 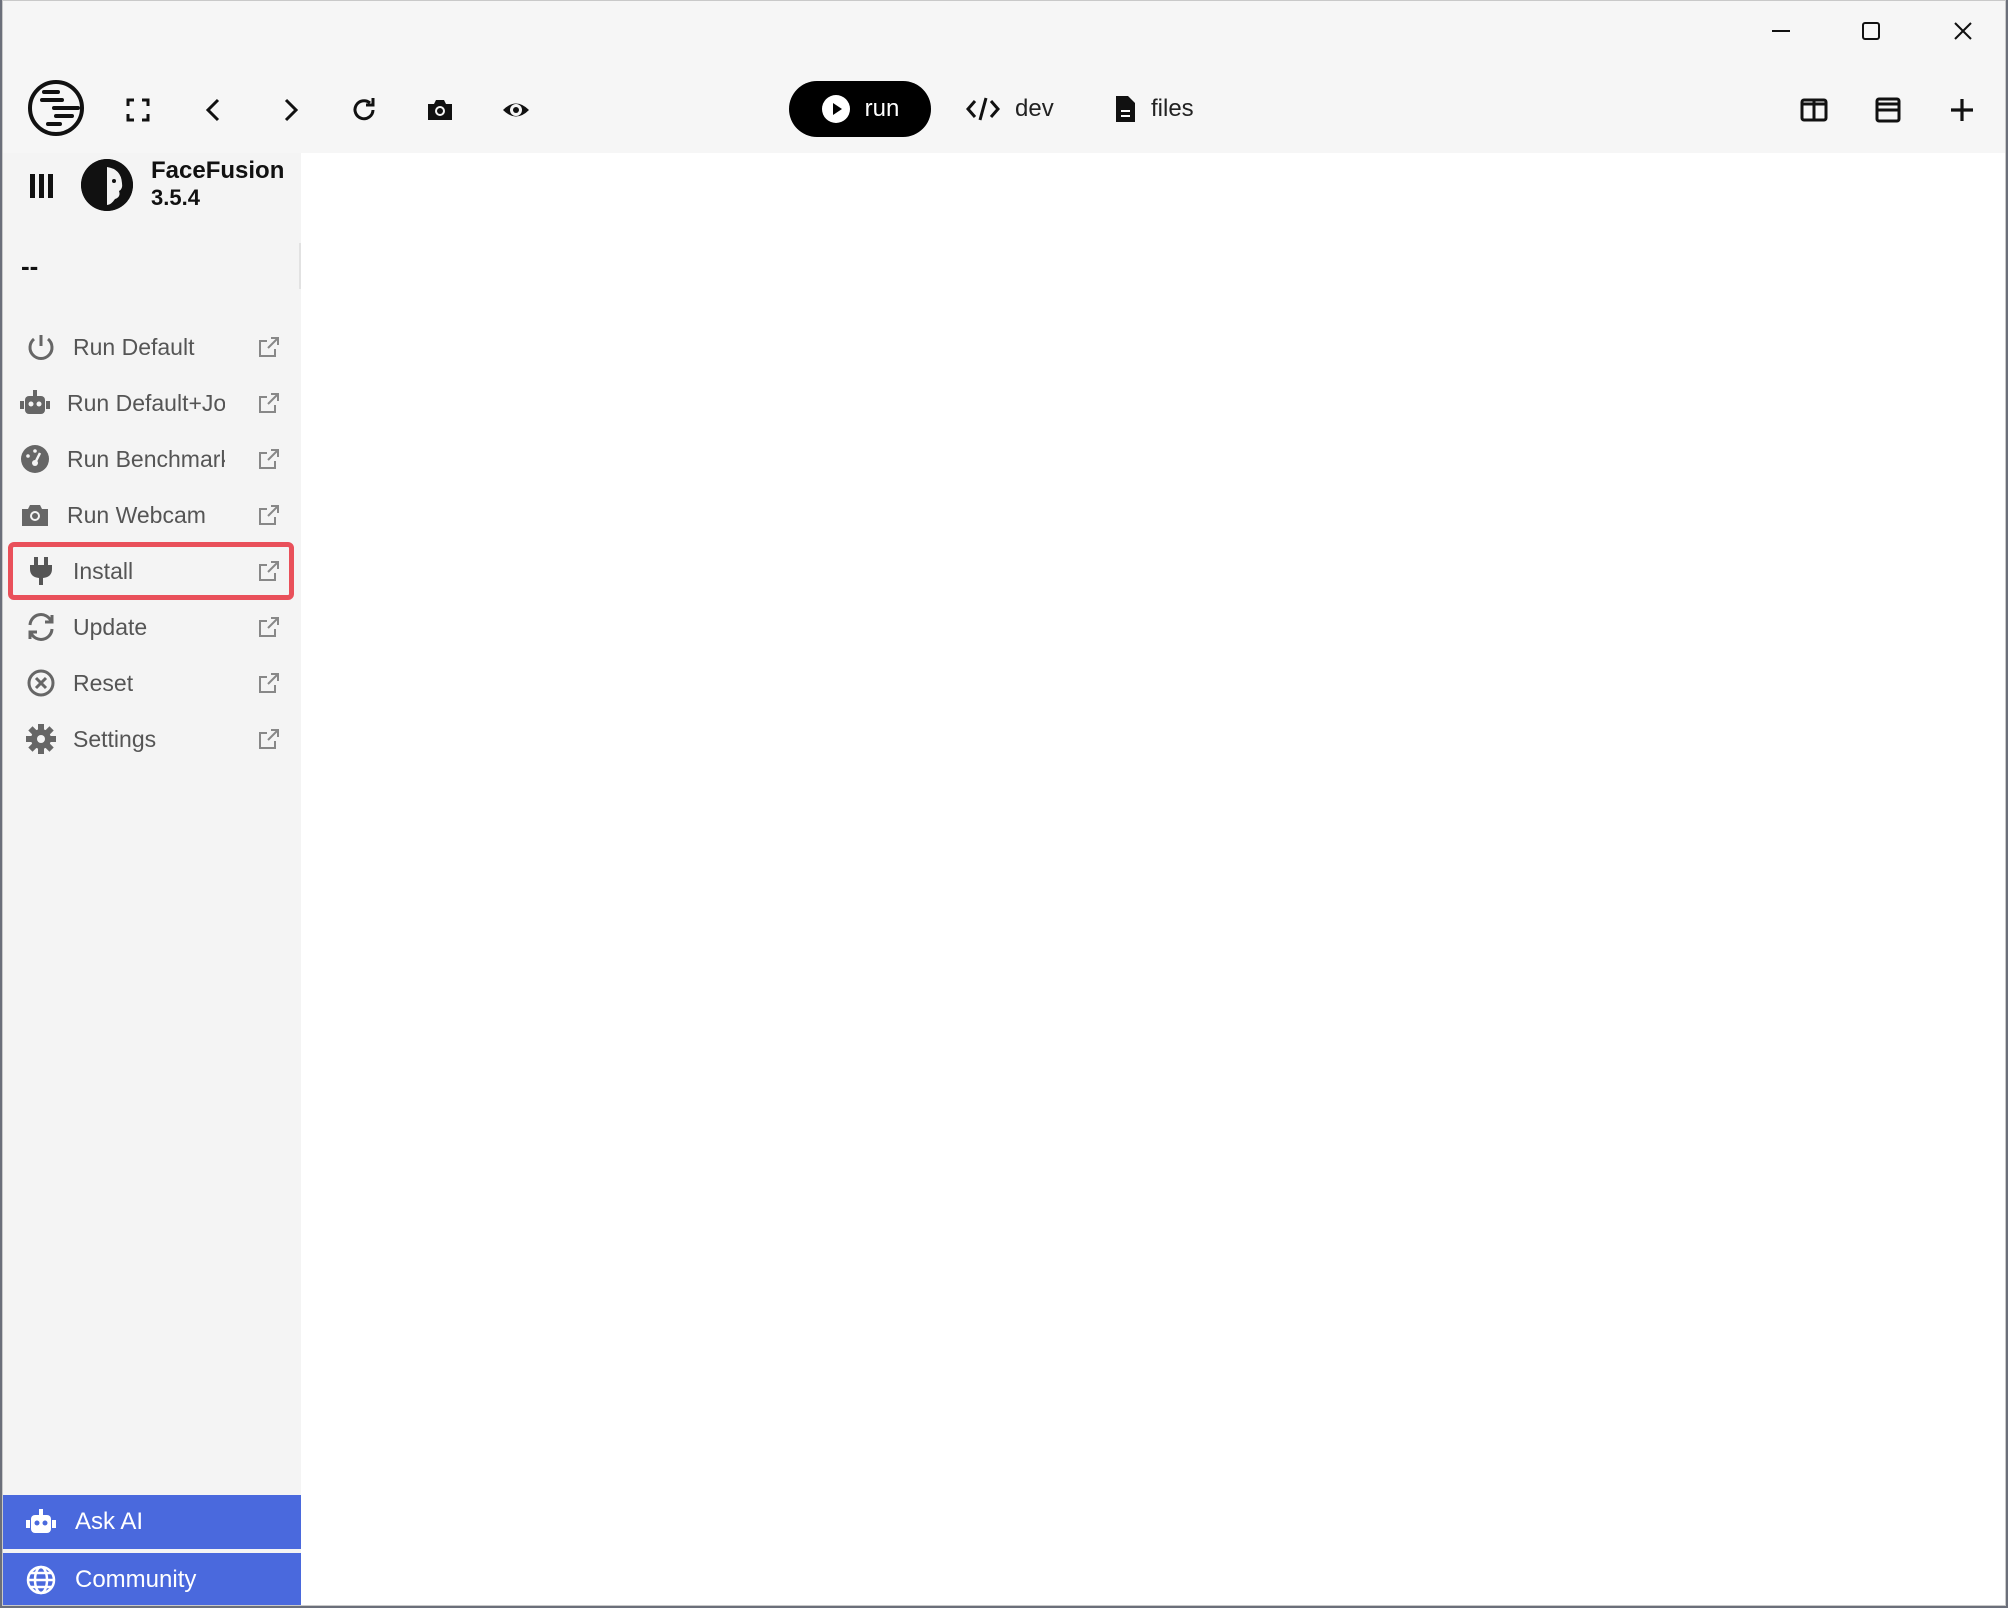 I want to click on eye-icon, so click(x=516, y=110).